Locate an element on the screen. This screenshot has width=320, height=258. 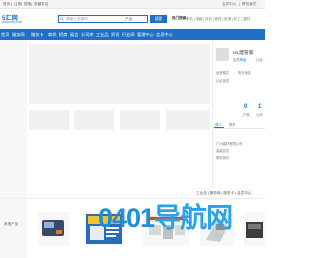
info-label: 经营模式 is located at coordinates (223, 73).